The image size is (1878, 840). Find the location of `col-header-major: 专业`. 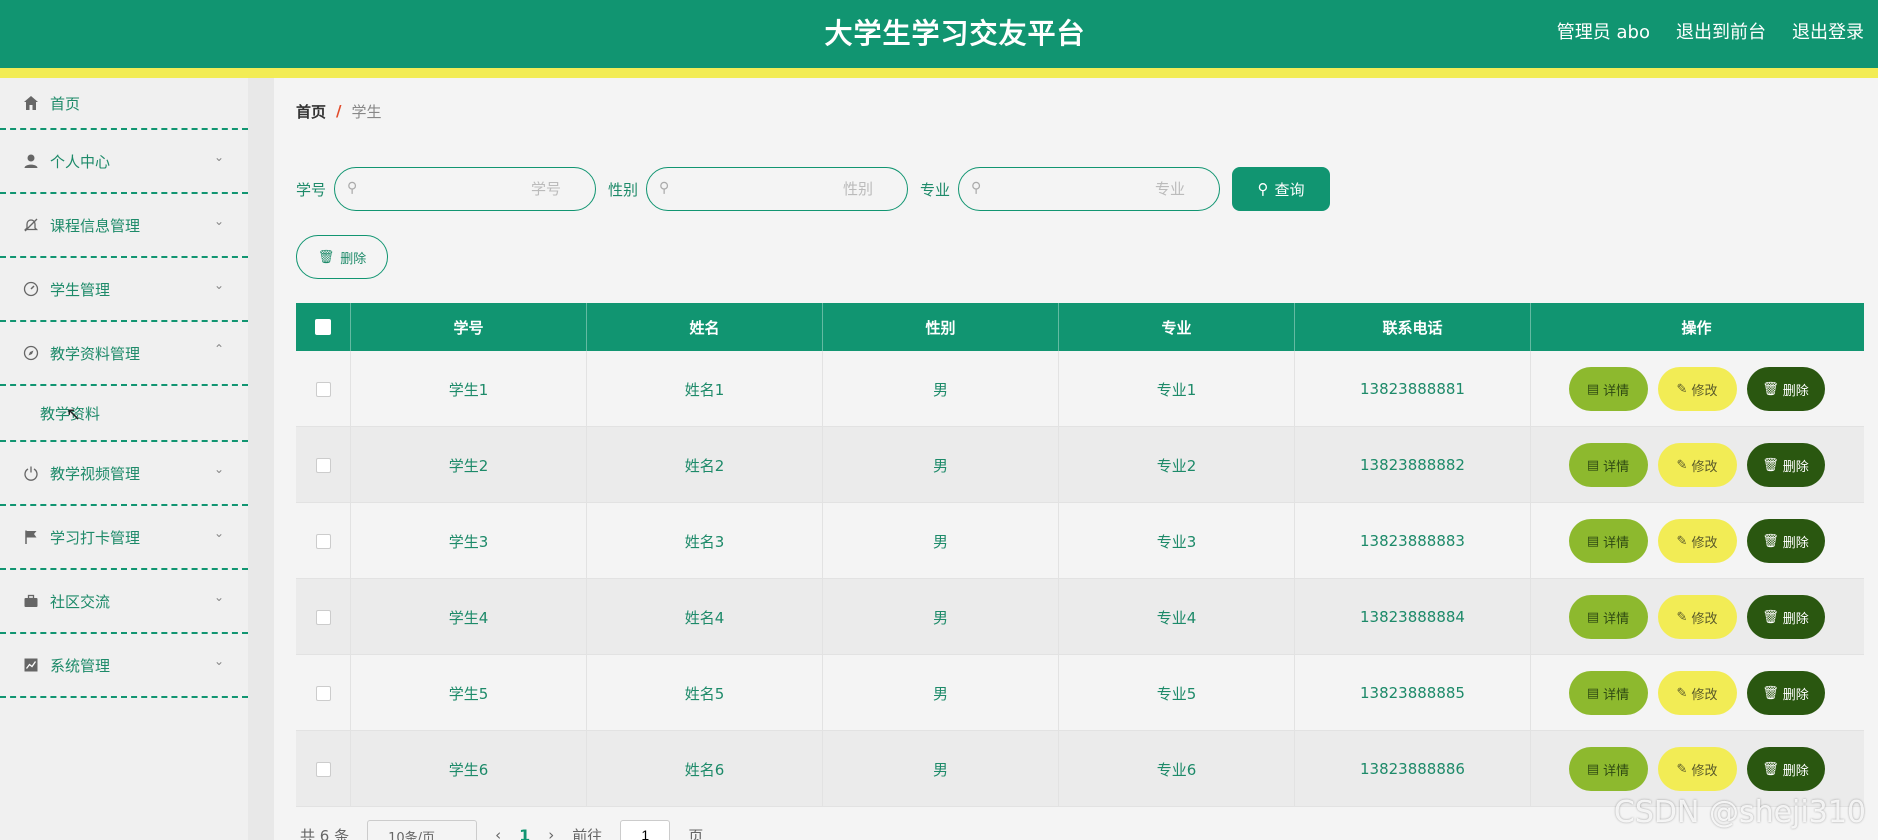

col-header-major: 专业 is located at coordinates (1177, 327).